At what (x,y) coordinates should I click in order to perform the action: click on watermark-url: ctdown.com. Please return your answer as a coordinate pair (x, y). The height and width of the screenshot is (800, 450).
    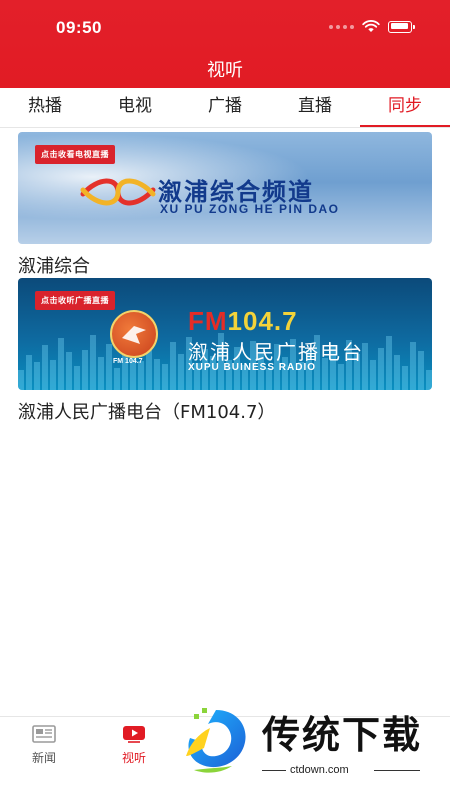
    Looking at the image, I should click on (319, 770).